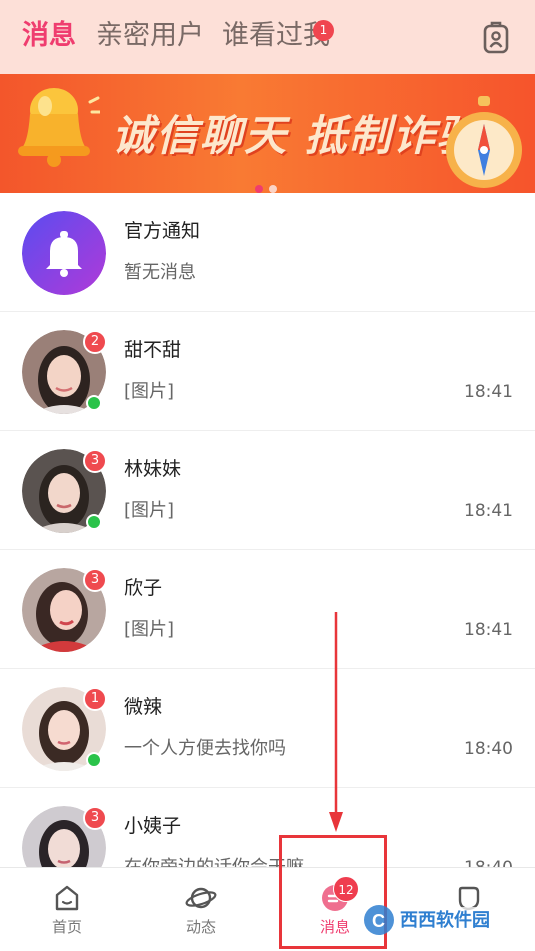 This screenshot has height=951, width=535. I want to click on tab-intimate-users: 亲密用户, so click(150, 36).